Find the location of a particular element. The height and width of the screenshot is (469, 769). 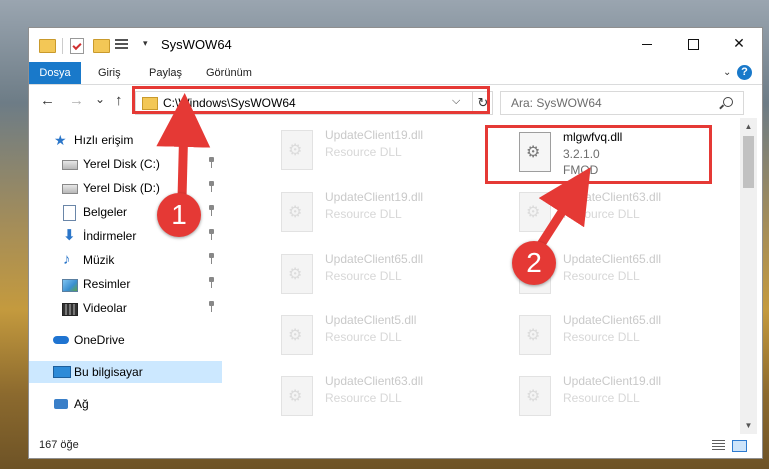

sidebar-item-label: Müzik is located at coordinates (99, 260).